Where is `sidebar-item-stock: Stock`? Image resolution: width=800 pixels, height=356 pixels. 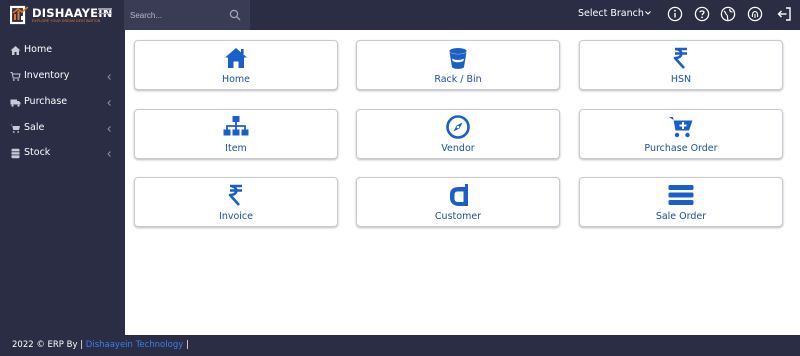
sidebar-item-stock: Stock is located at coordinates (62, 153).